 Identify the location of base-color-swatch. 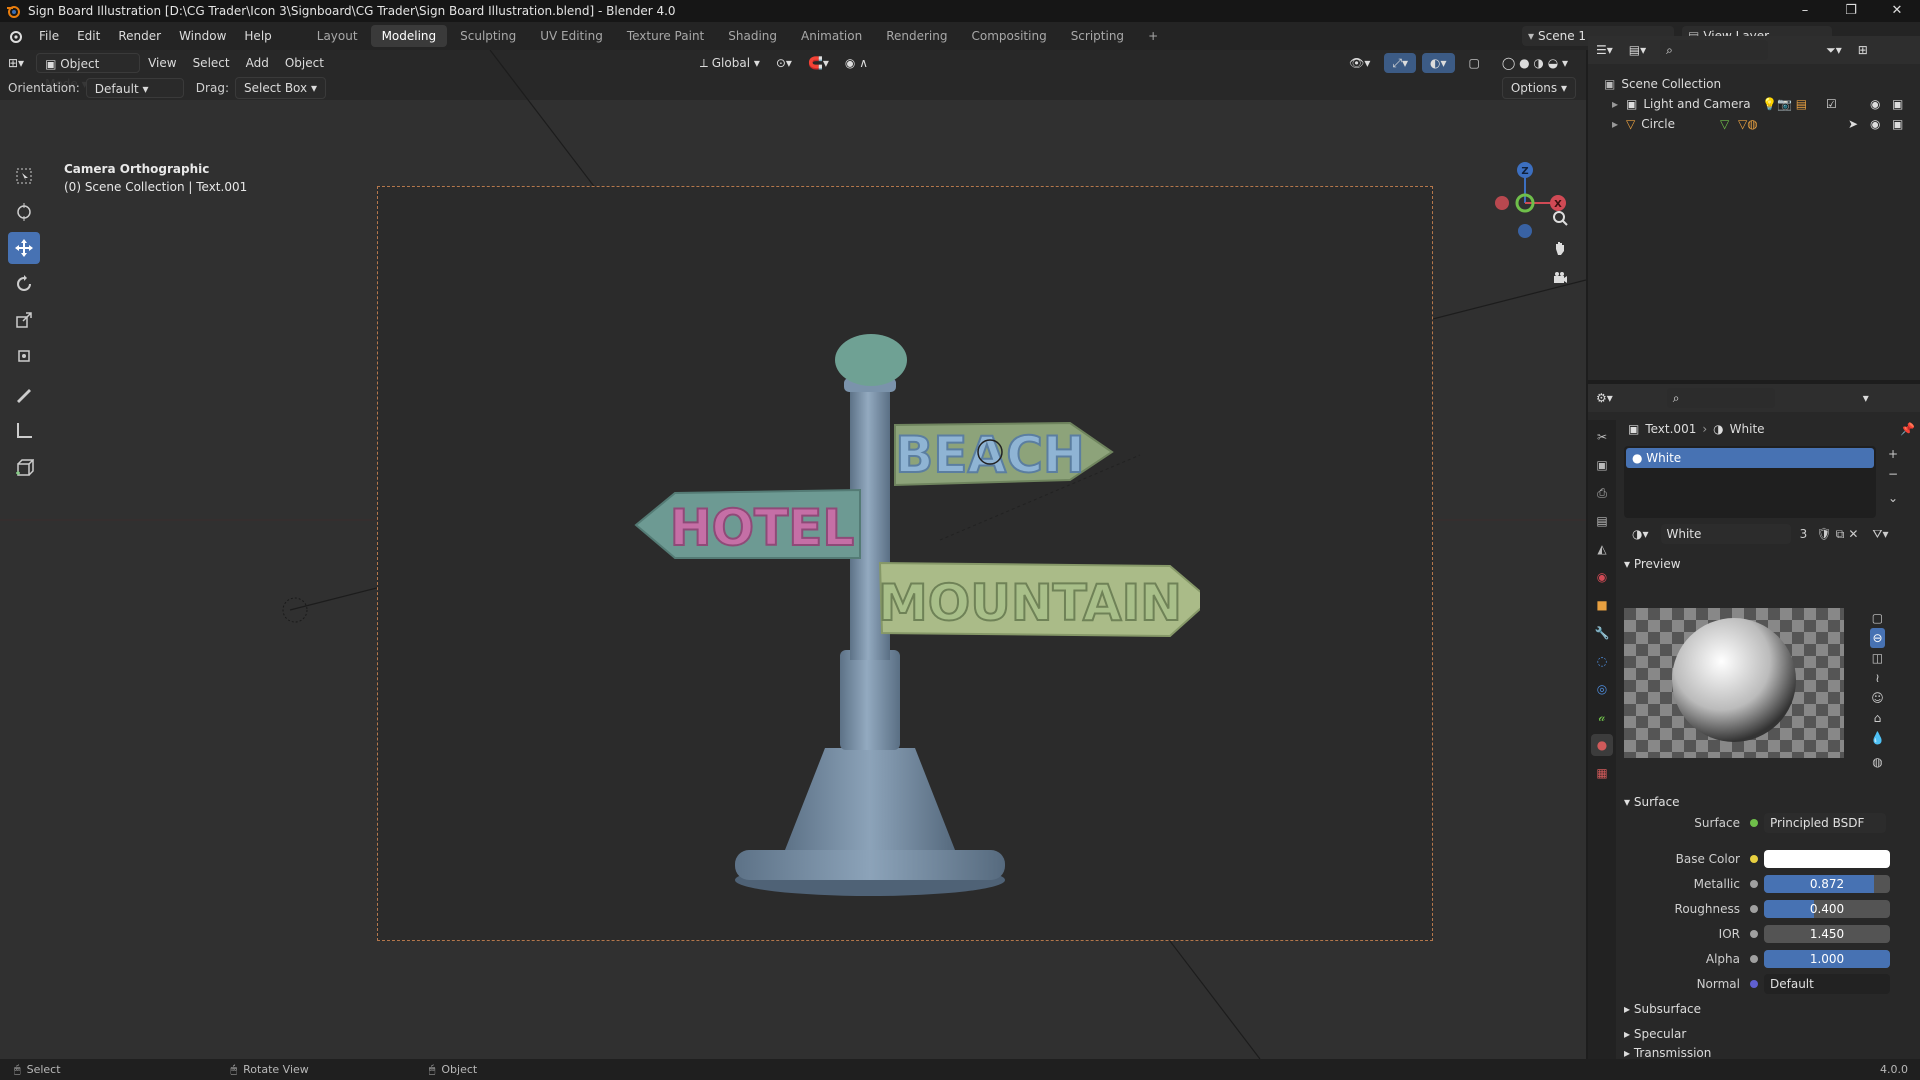
(1827, 859).